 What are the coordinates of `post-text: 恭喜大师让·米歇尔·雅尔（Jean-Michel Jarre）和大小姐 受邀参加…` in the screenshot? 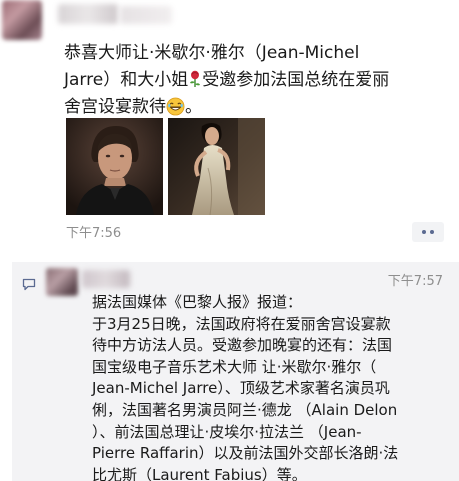 It's located at (254, 80).